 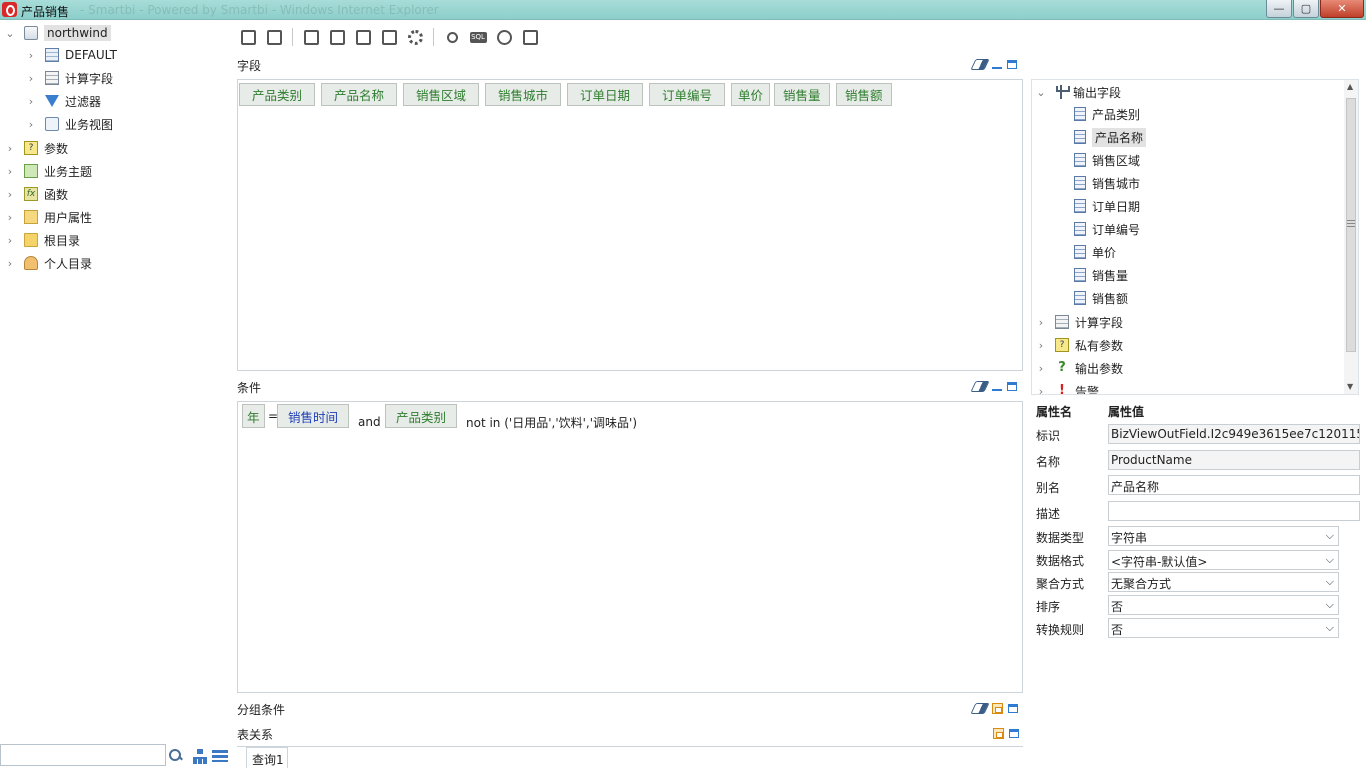 What do you see at coordinates (1234, 460) in the screenshot?
I see `property-name-field: ProductName` at bounding box center [1234, 460].